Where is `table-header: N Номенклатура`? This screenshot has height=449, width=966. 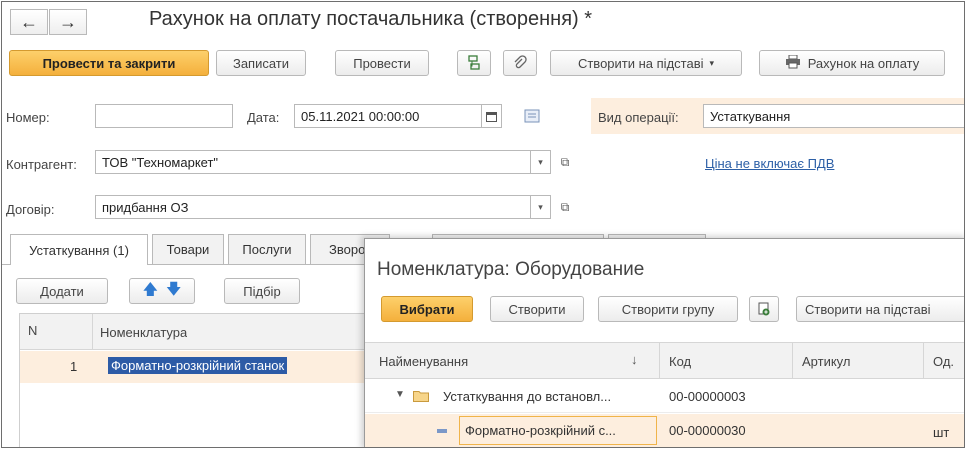
table-header: N Номенклатура is located at coordinates (195, 332).